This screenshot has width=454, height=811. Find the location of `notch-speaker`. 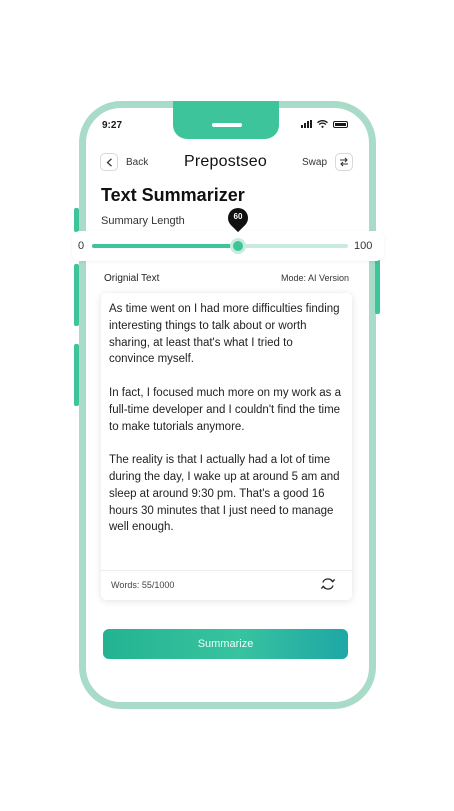

notch-speaker is located at coordinates (227, 125).